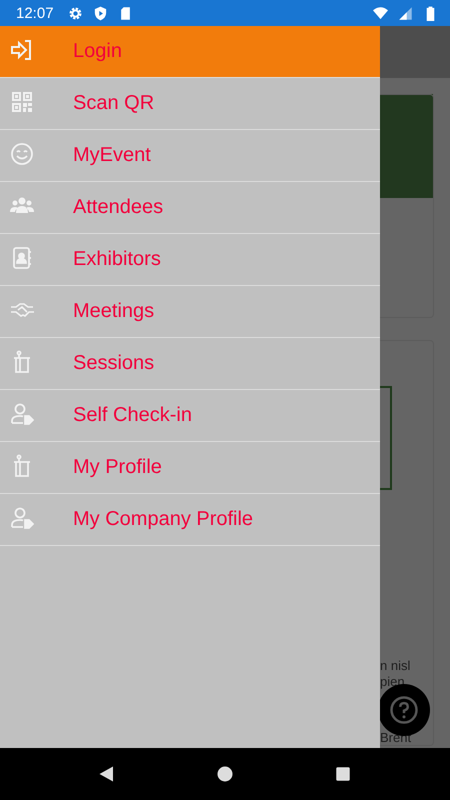 The image size is (450, 800). Describe the element at coordinates (380, 13) in the screenshot. I see `wifi-icon` at that location.